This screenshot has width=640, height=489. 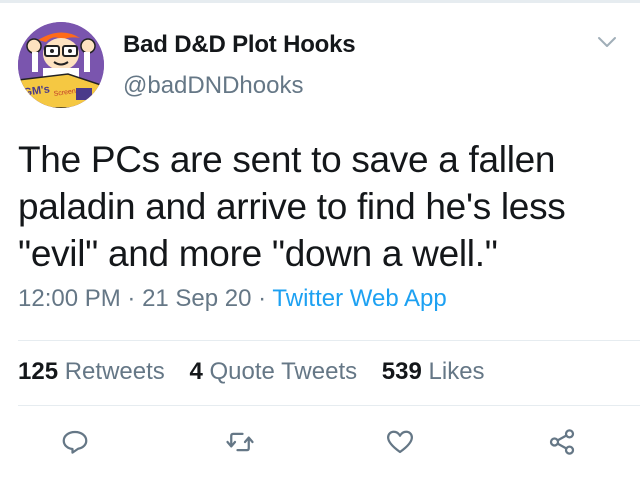 What do you see at coordinates (320, 442) in the screenshot?
I see `tweet-actions` at bounding box center [320, 442].